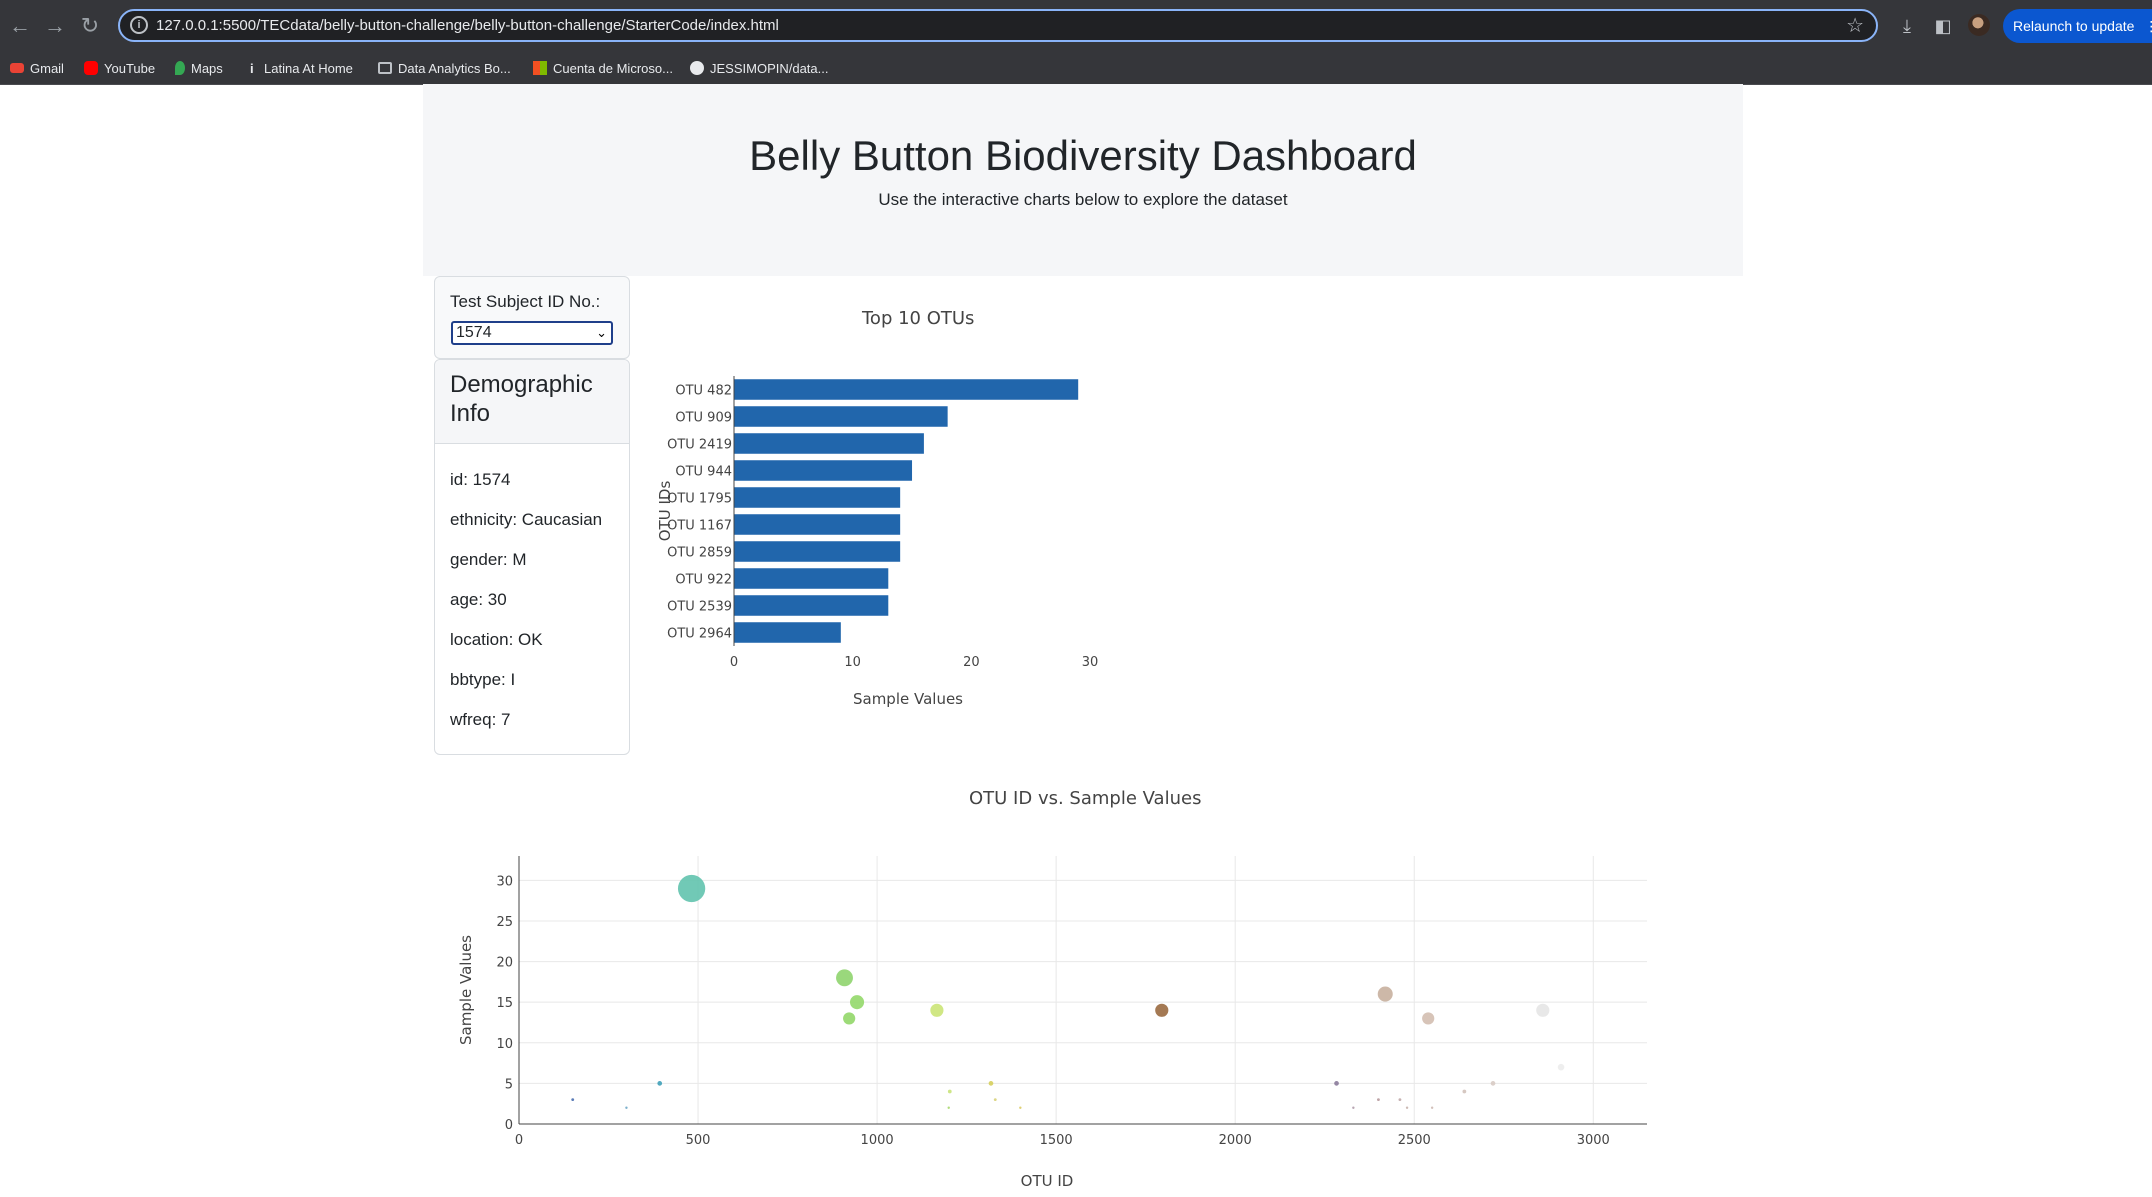 The height and width of the screenshot is (1197, 2152). What do you see at coordinates (504, 963) in the screenshot?
I see `bubble-y-tick-label: 20` at bounding box center [504, 963].